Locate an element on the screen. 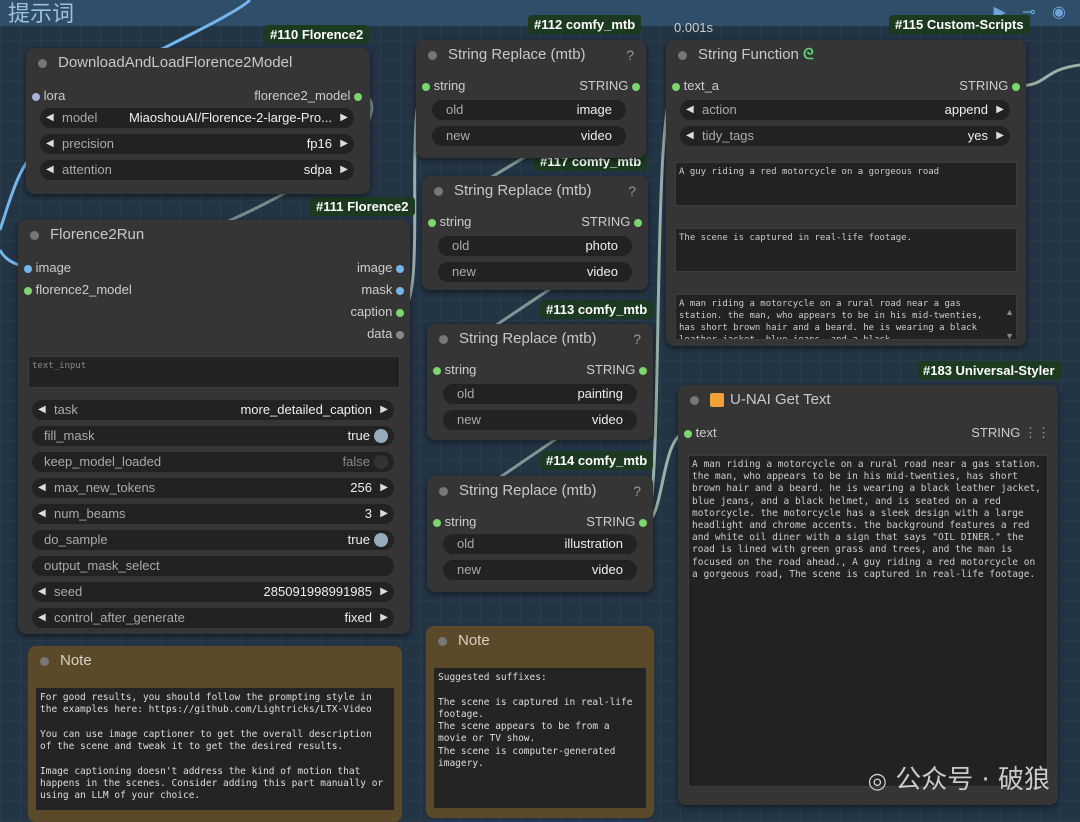 This screenshot has height=822, width=1080. max-new-tokens-input: ◀ max_new_tokens 256 ▶ is located at coordinates (213, 488).